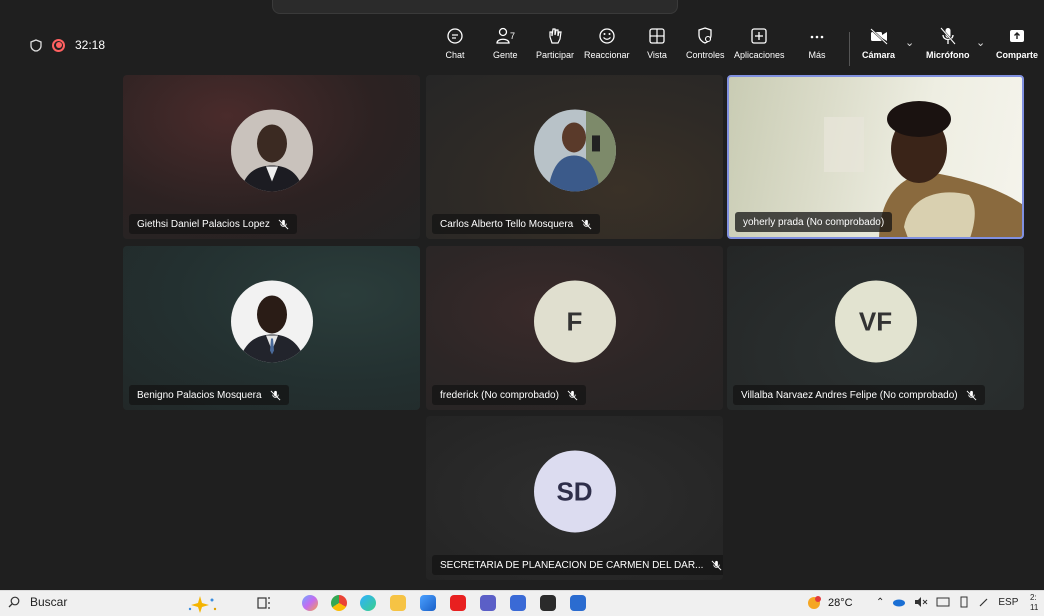 This screenshot has height=616, width=1044. What do you see at coordinates (512, 36) in the screenshot?
I see `people-count: 7` at bounding box center [512, 36].